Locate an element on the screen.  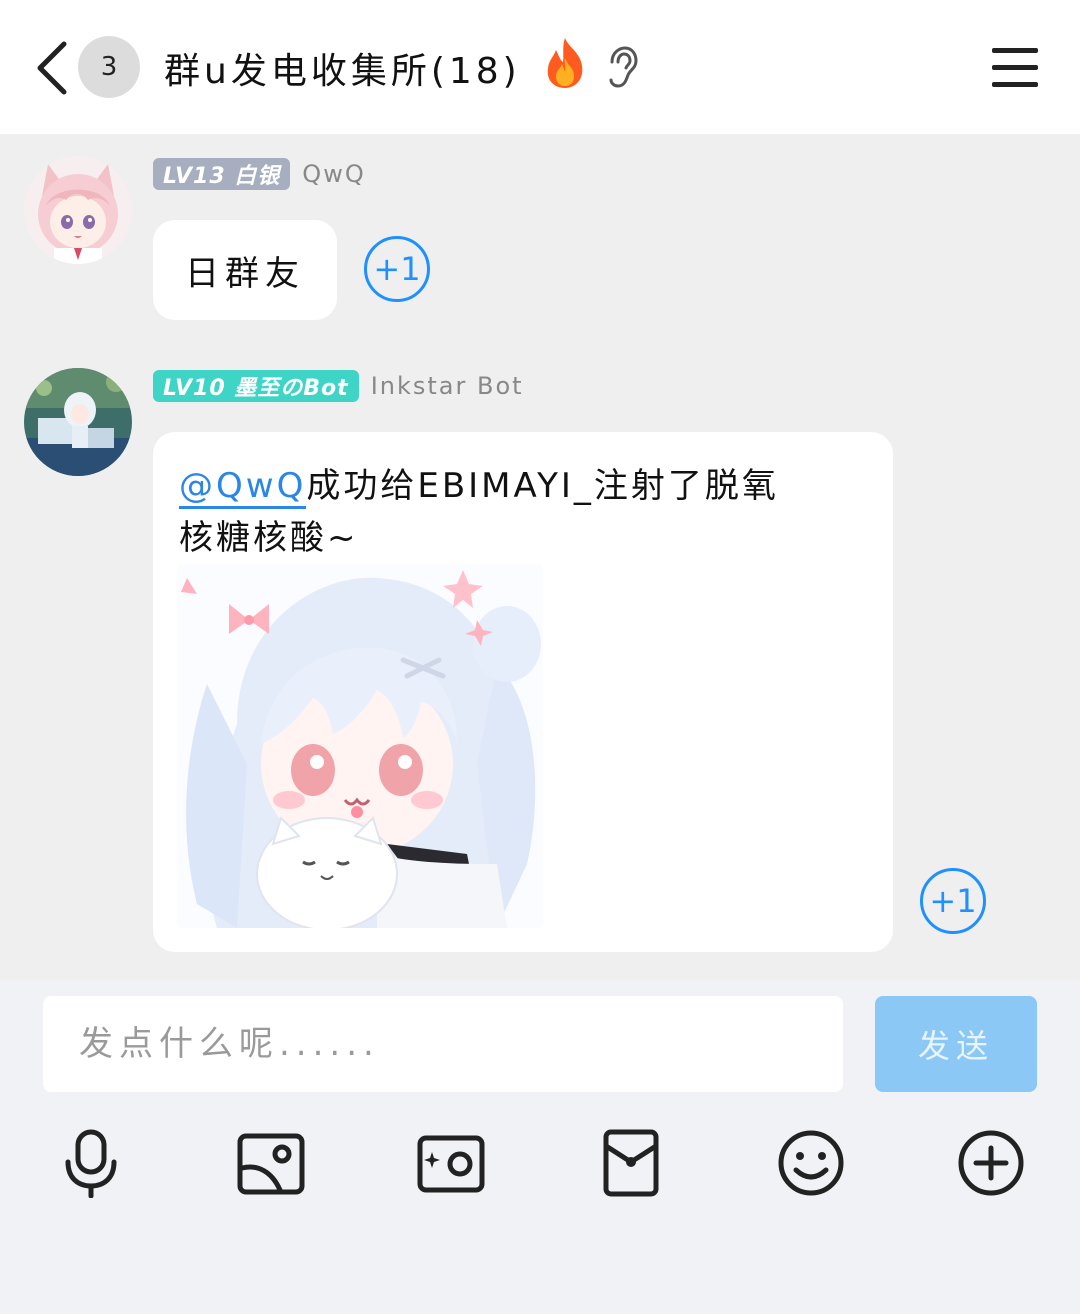
ear-icon is located at coordinates (621, 67).